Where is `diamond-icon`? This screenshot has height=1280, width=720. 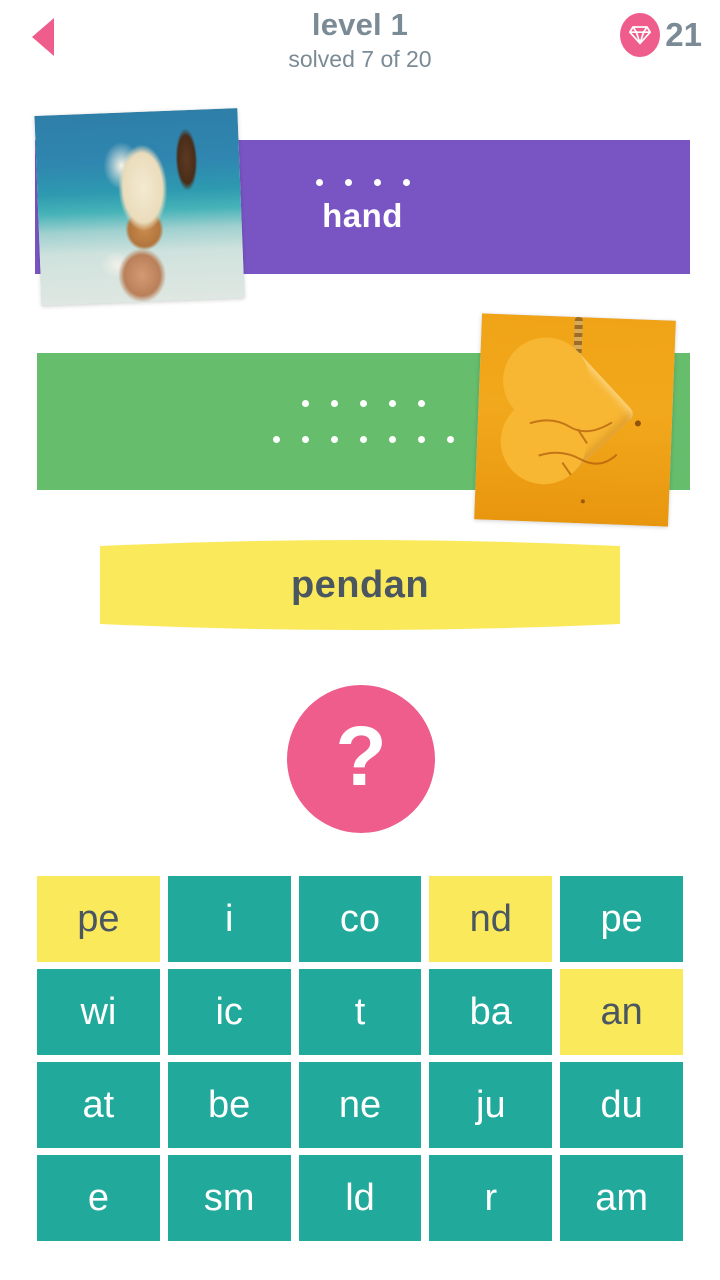
diamond-icon is located at coordinates (640, 35).